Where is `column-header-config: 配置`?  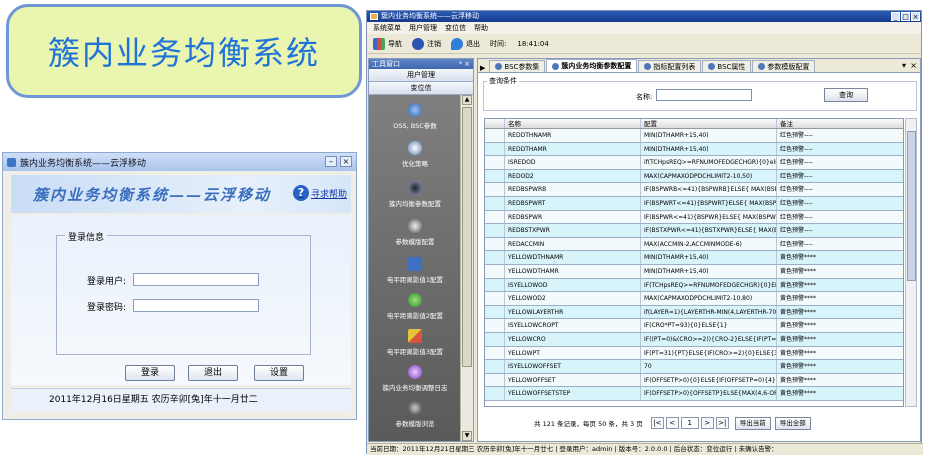
column-header-config: 配置 is located at coordinates (709, 123).